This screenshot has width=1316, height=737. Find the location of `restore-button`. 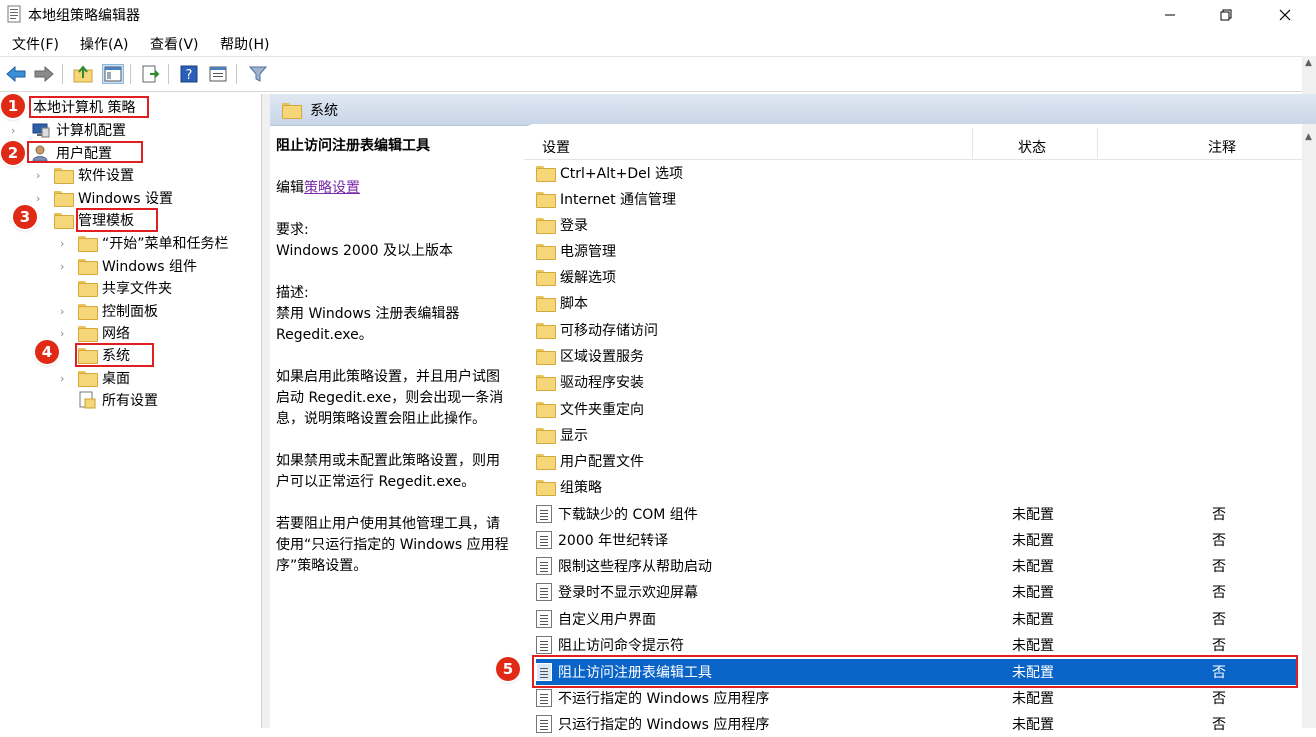

restore-button is located at coordinates (1226, 15).